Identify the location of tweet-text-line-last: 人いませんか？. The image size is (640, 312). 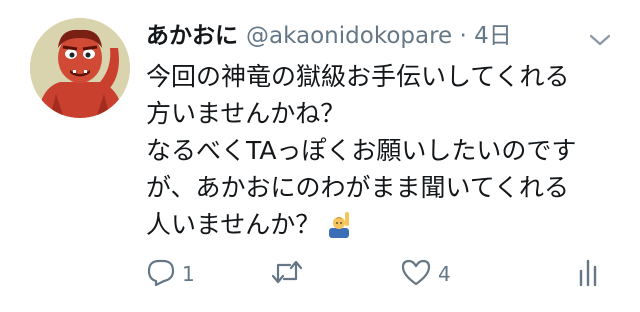
(386, 227).